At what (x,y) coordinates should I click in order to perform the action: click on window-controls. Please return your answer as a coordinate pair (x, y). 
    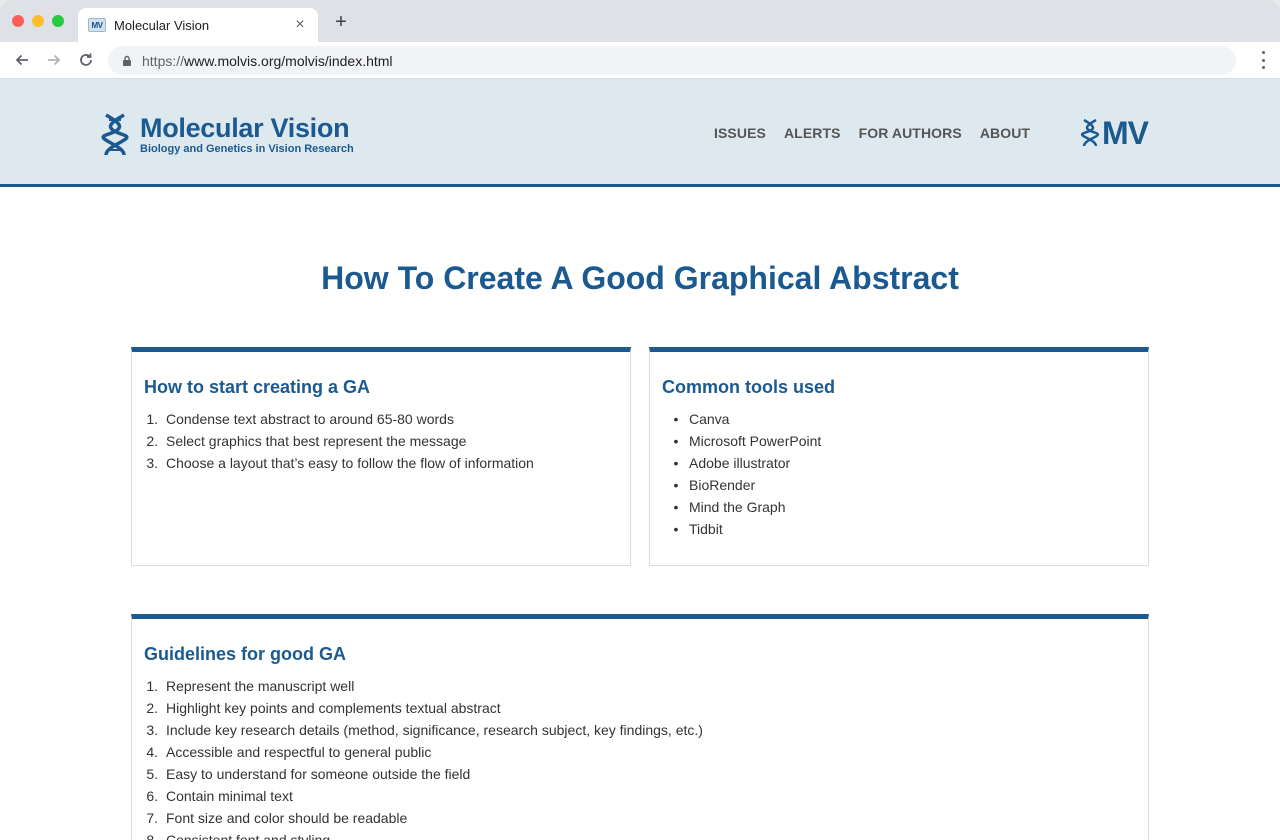
    Looking at the image, I should click on (38, 21).